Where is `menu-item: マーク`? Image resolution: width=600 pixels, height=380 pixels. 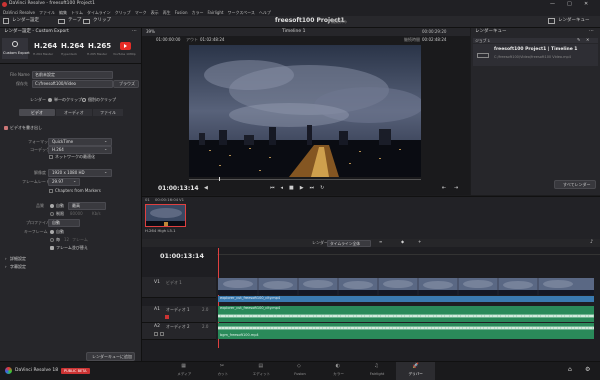
menu-item: マーク is located at coordinates (141, 12).